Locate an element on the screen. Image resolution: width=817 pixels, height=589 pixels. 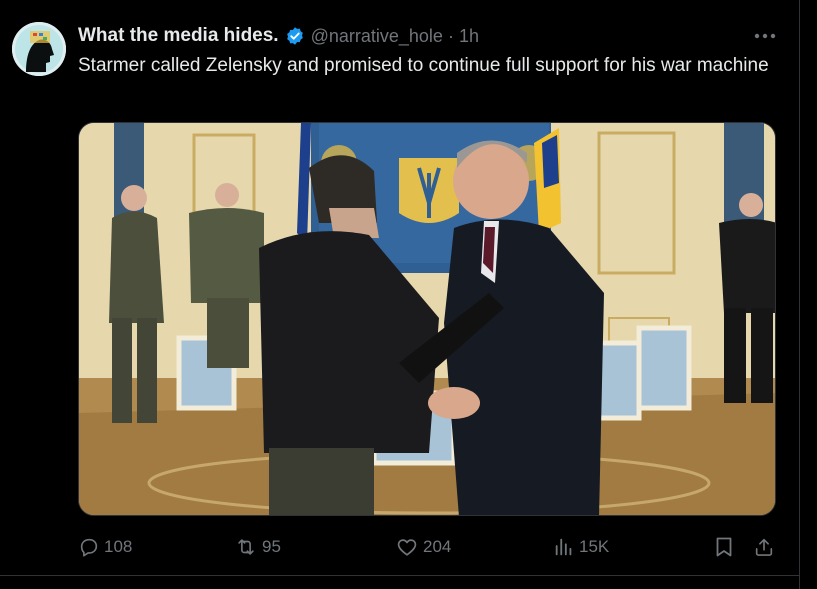
like-button: 204 is located at coordinates (423, 547).